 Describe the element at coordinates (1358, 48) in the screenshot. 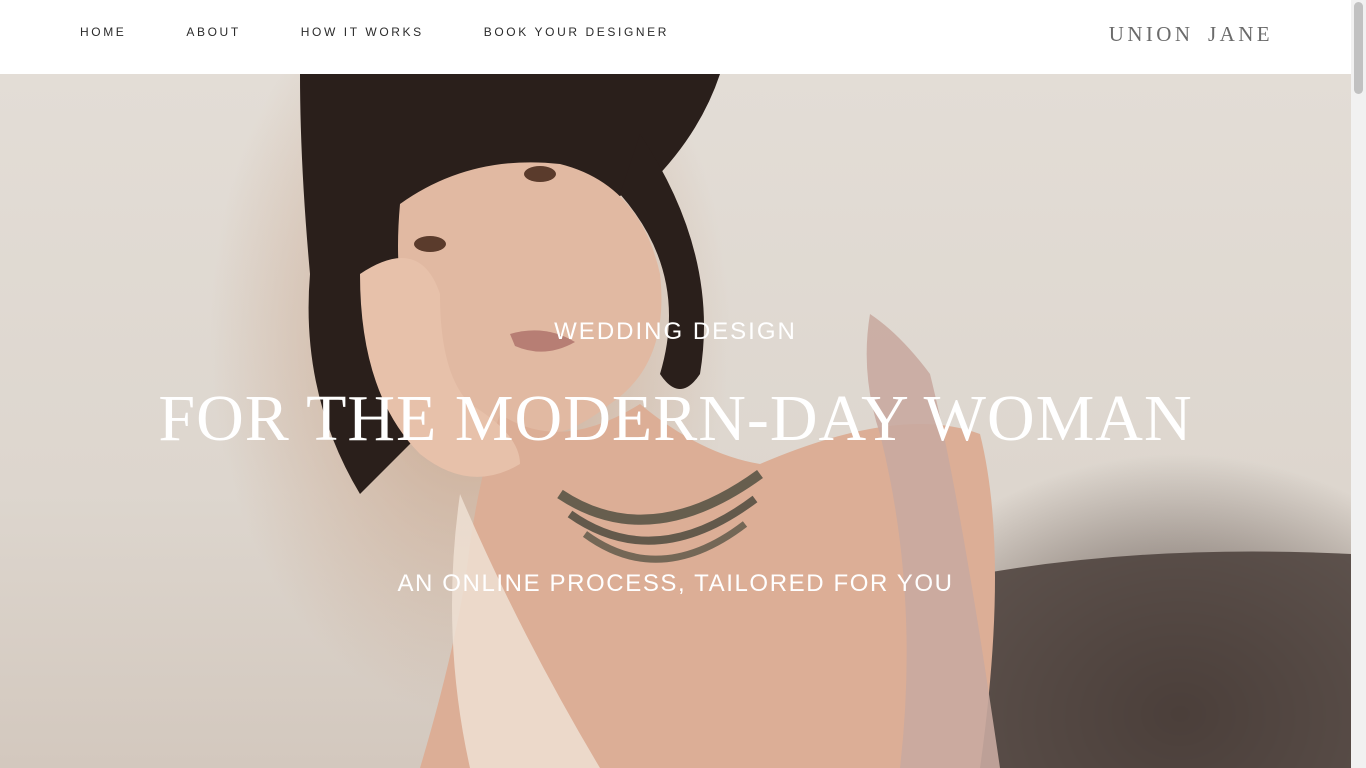

I see `scrollbar-thumb` at that location.